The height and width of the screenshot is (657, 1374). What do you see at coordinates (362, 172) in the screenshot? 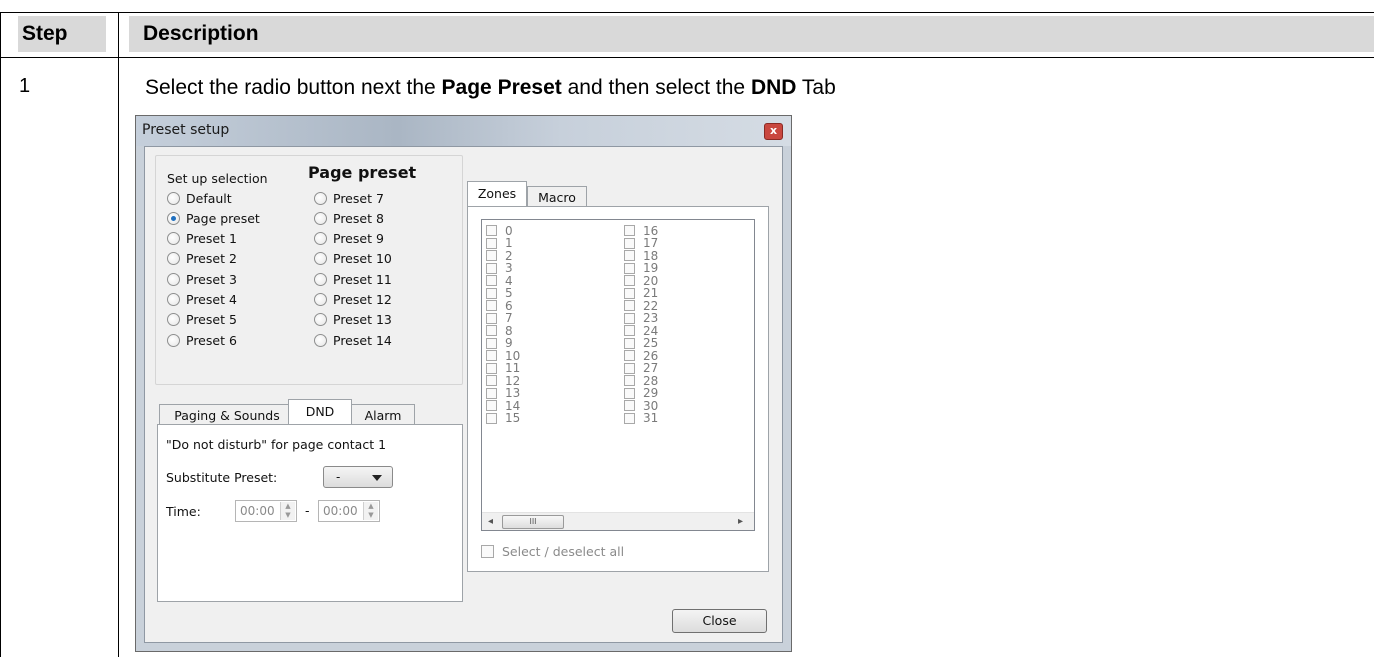
I see `page-preset-header: Page preset` at bounding box center [362, 172].